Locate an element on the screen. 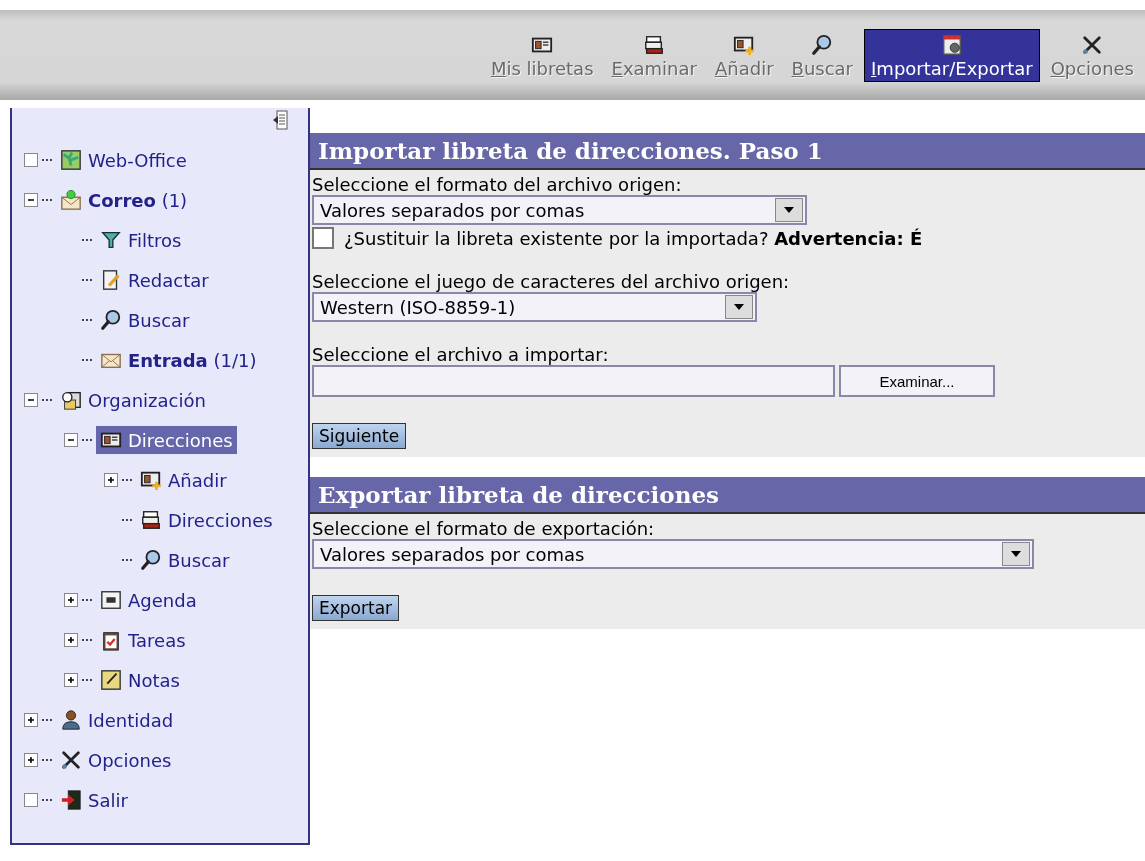  toolbar-button: Buscar is located at coordinates (822, 55).